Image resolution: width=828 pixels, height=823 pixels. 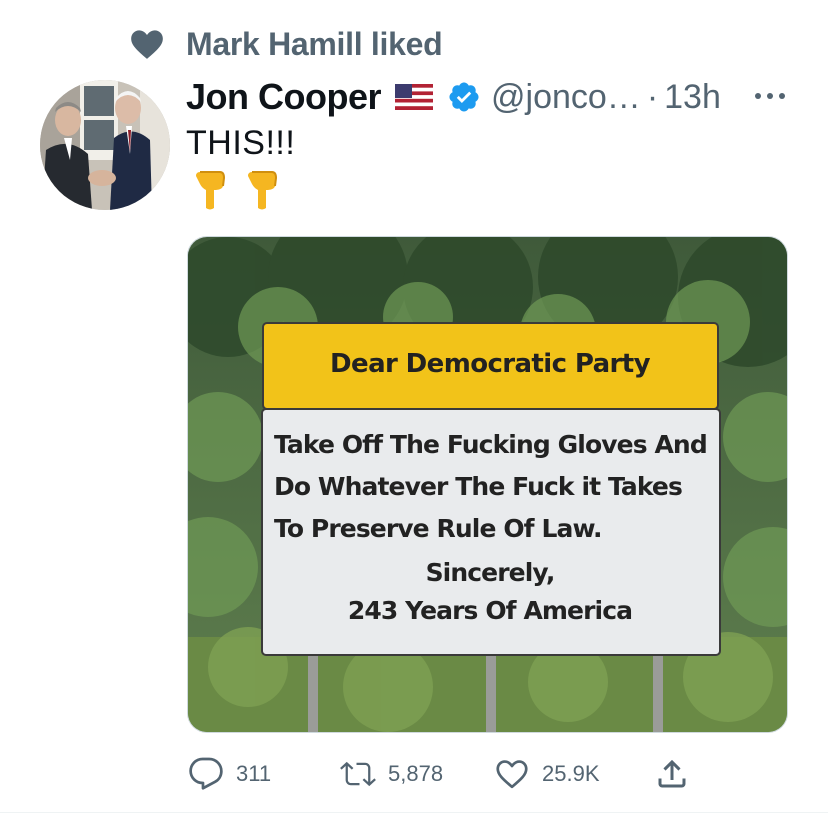 What do you see at coordinates (236, 189) in the screenshot?
I see `emoji-row` at bounding box center [236, 189].